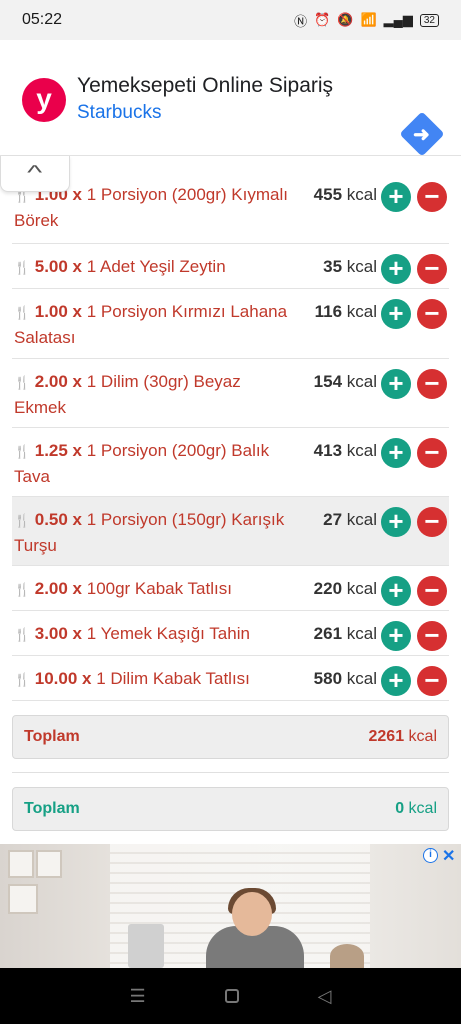 This screenshot has width=461, height=1024. I want to click on wifi-icon: 📶, so click(368, 19).